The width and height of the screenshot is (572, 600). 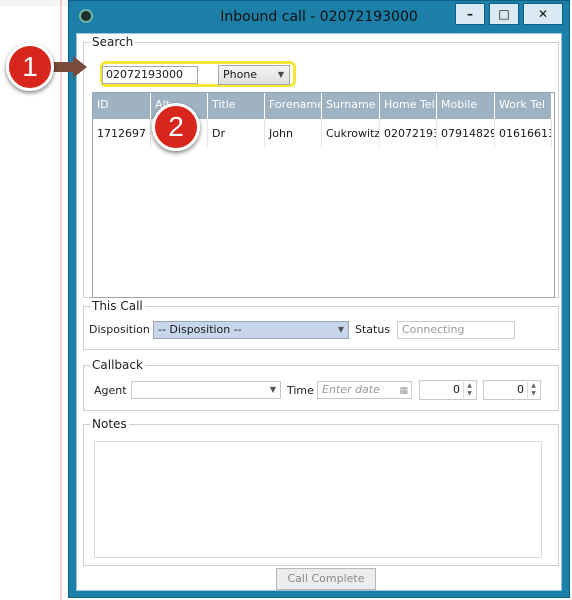 What do you see at coordinates (113, 42) in the screenshot?
I see `search-legend: Search` at bounding box center [113, 42].